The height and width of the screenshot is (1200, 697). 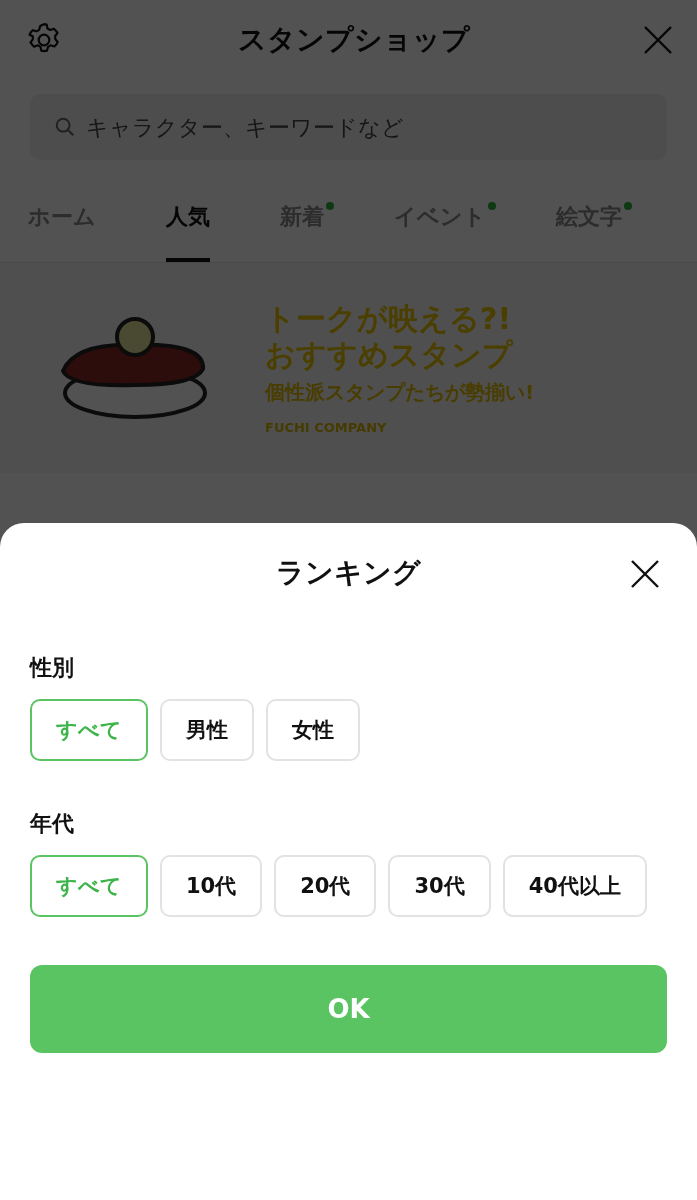 I want to click on page-title: スタンプショップ, so click(x=353, y=40).